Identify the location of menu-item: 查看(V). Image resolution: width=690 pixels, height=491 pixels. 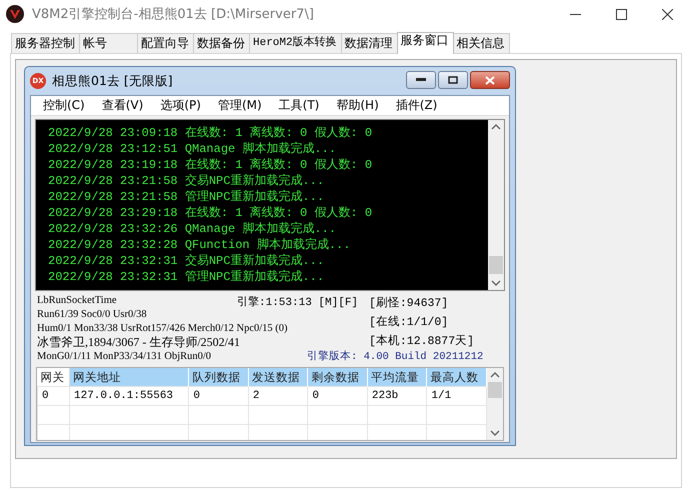
(123, 105).